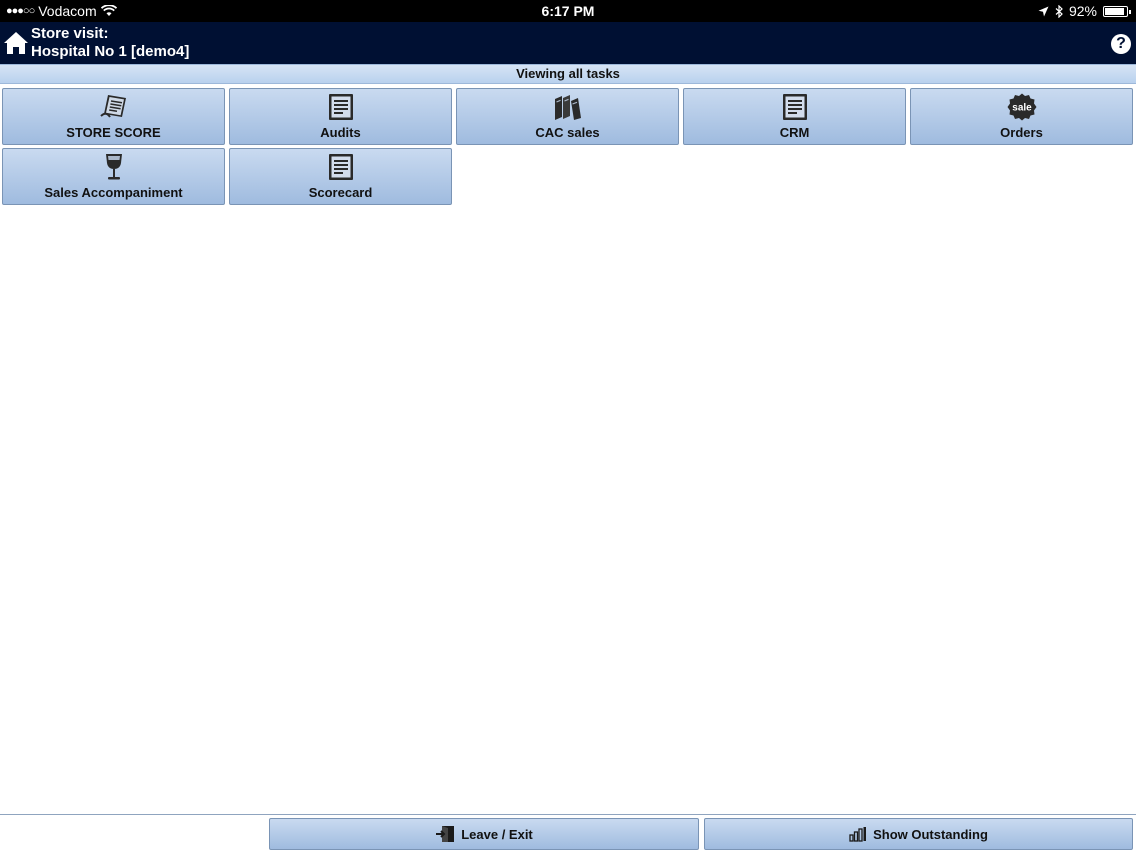 The image size is (1136, 852). What do you see at coordinates (1121, 44) in the screenshot?
I see `help-icon: ?` at bounding box center [1121, 44].